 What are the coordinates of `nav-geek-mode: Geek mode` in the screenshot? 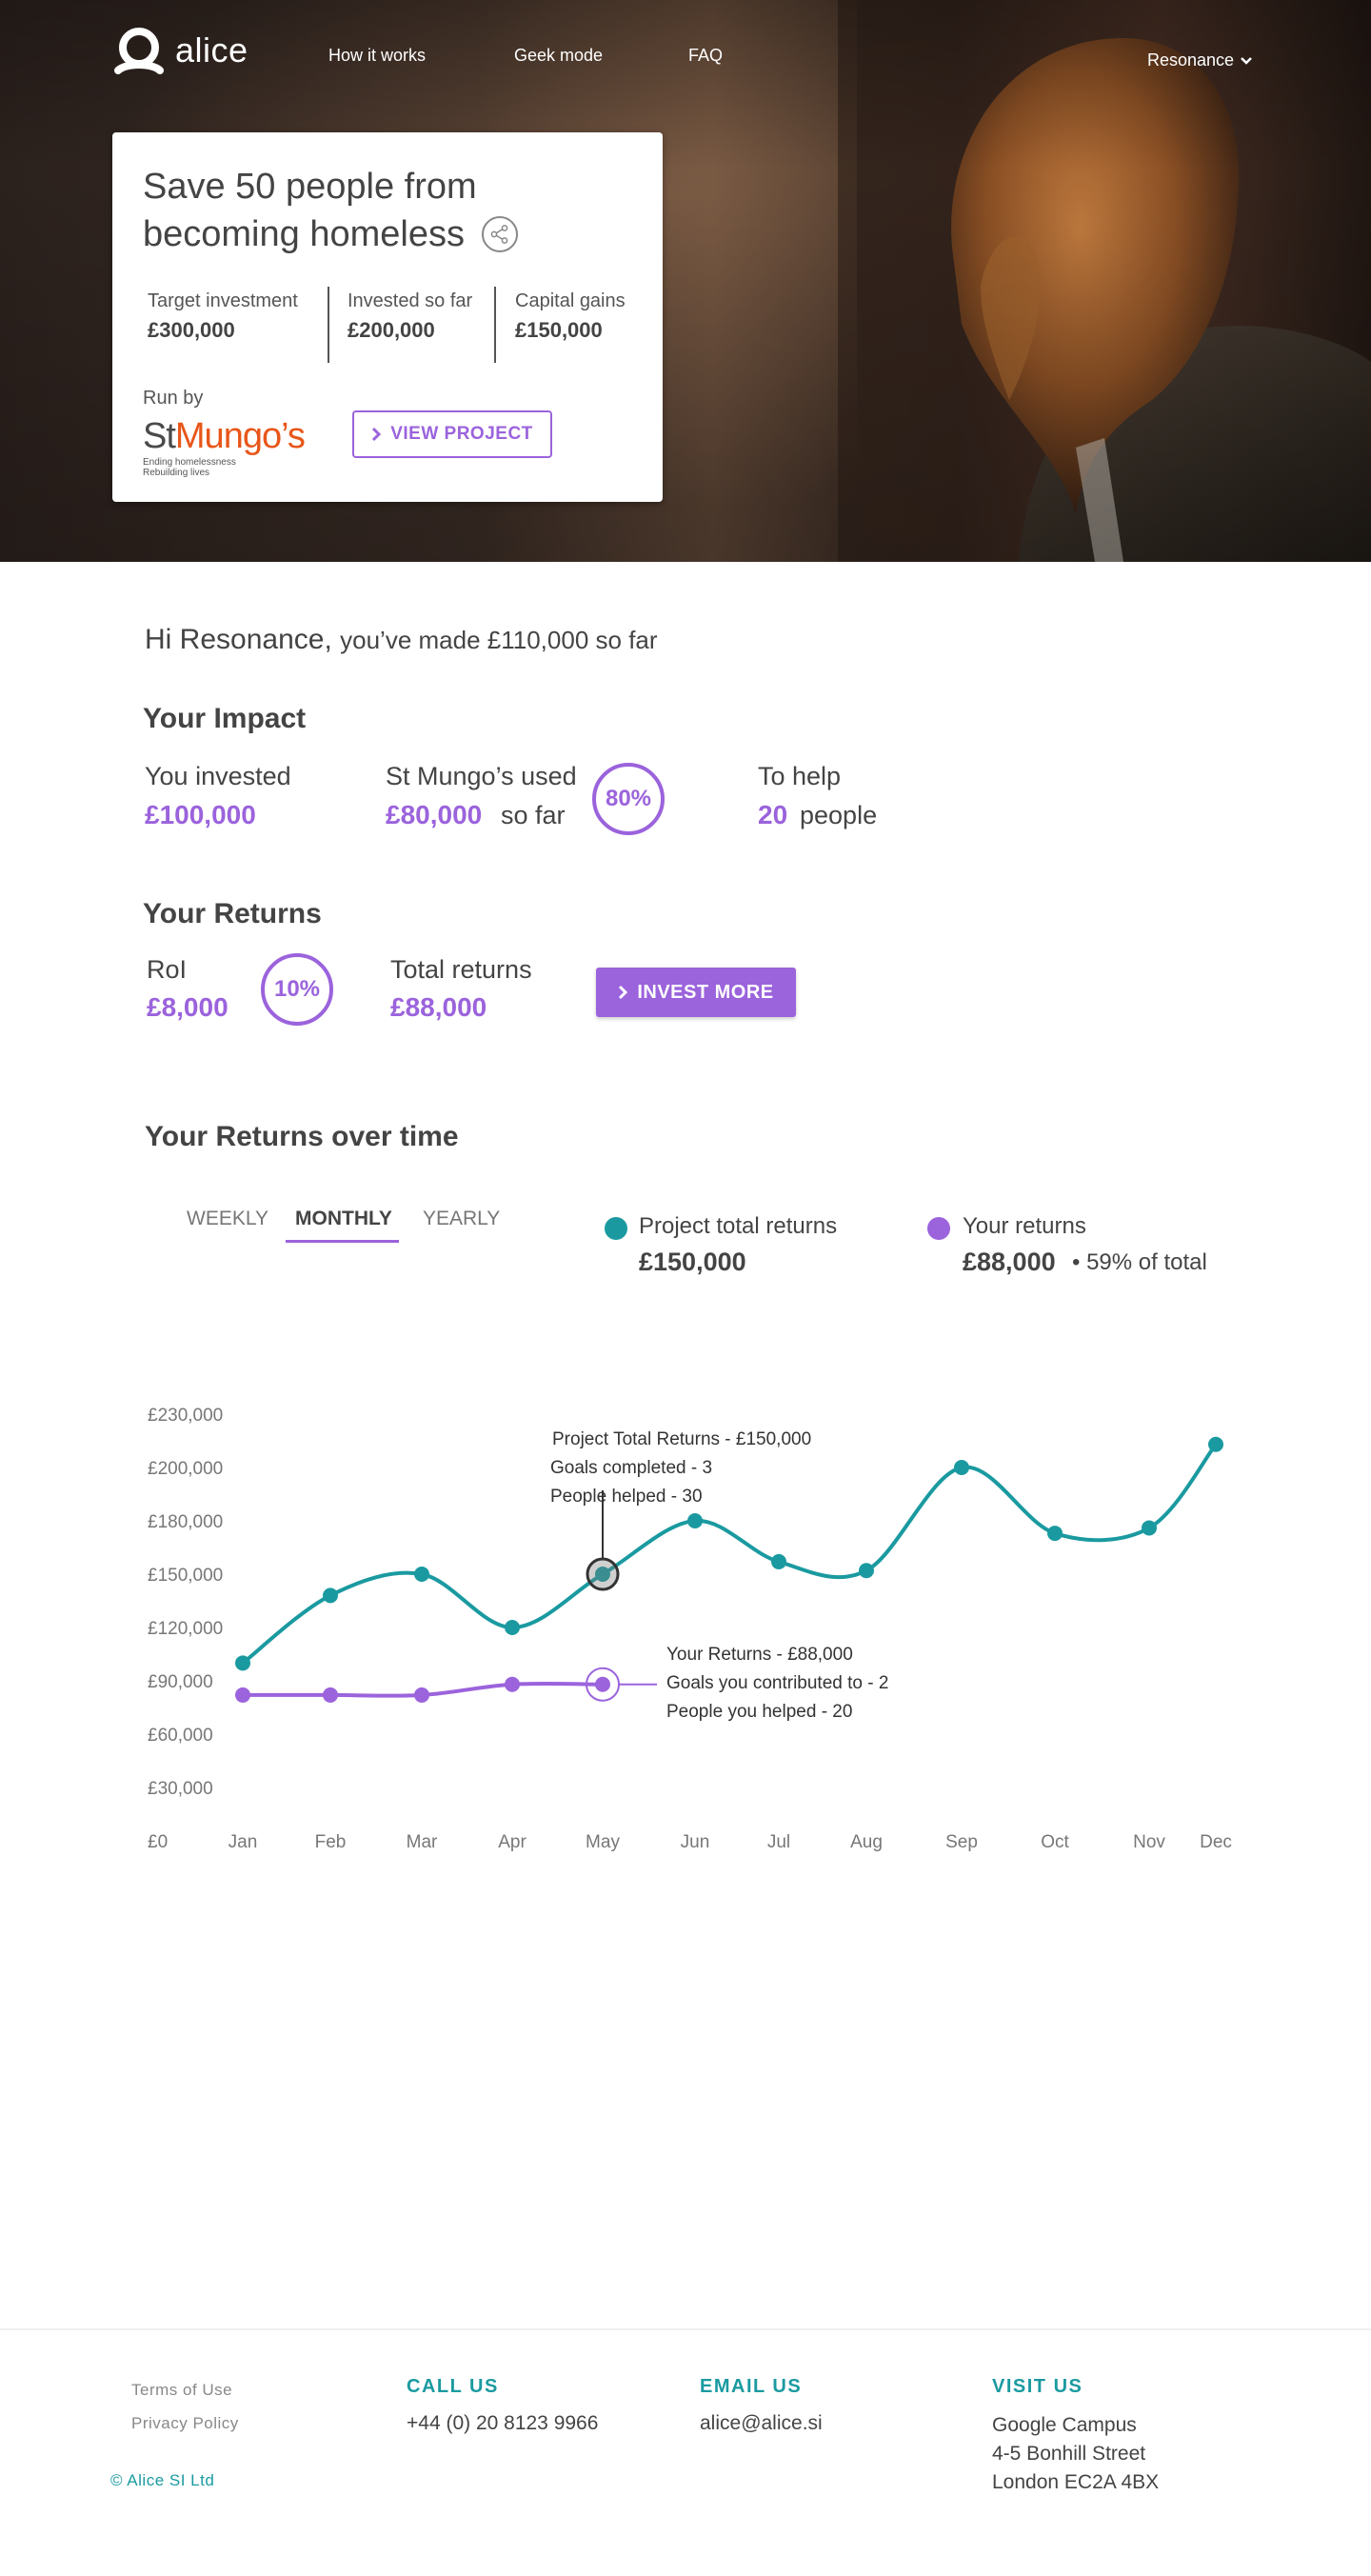 It's located at (558, 56).